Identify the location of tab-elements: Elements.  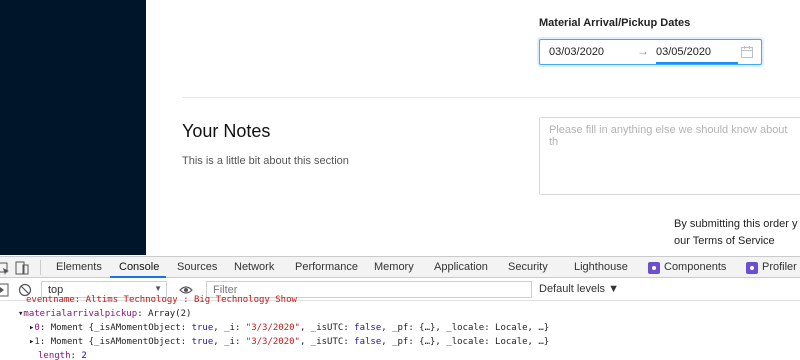
(79, 267).